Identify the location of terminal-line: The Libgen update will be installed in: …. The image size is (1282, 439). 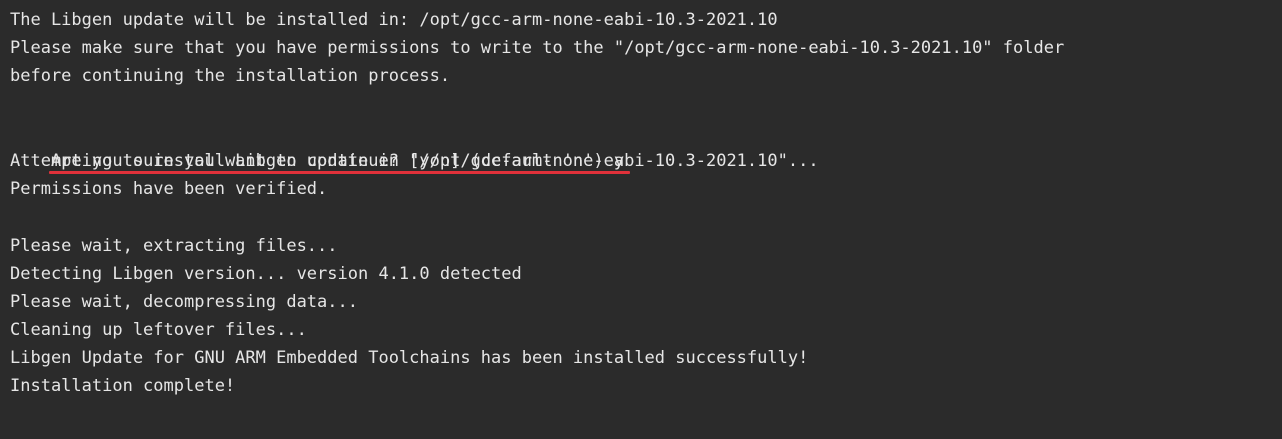
(394, 20).